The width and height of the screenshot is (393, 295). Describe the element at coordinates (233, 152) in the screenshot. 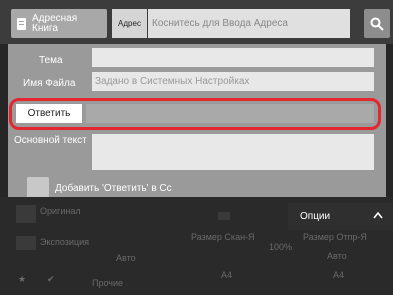

I see `body-text-field` at that location.